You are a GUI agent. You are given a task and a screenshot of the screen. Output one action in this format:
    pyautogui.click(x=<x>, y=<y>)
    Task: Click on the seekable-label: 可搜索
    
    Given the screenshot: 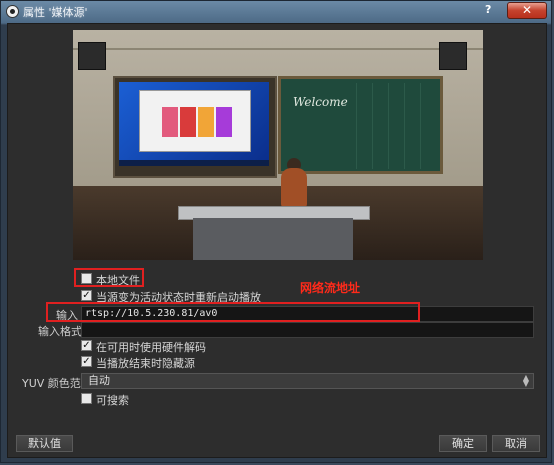 What is the action you would take?
    pyautogui.click(x=112, y=400)
    